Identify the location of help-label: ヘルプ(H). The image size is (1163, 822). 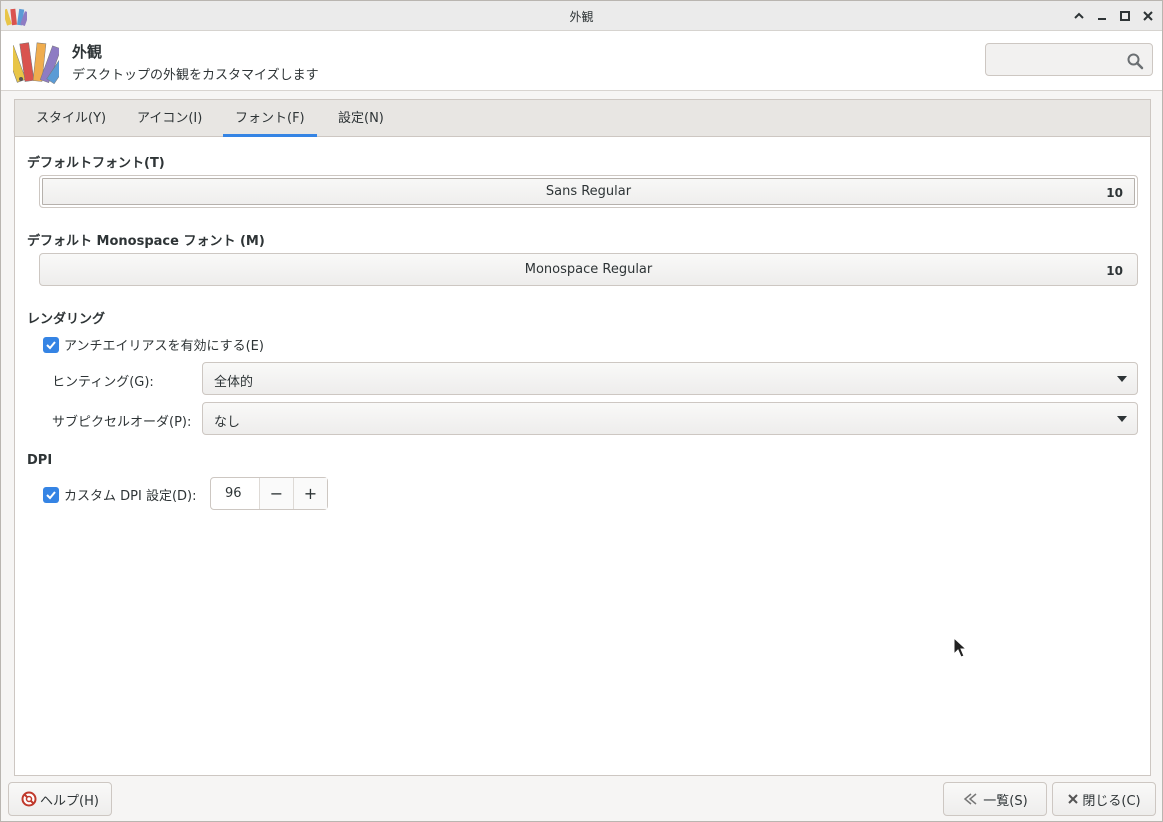
(69, 801).